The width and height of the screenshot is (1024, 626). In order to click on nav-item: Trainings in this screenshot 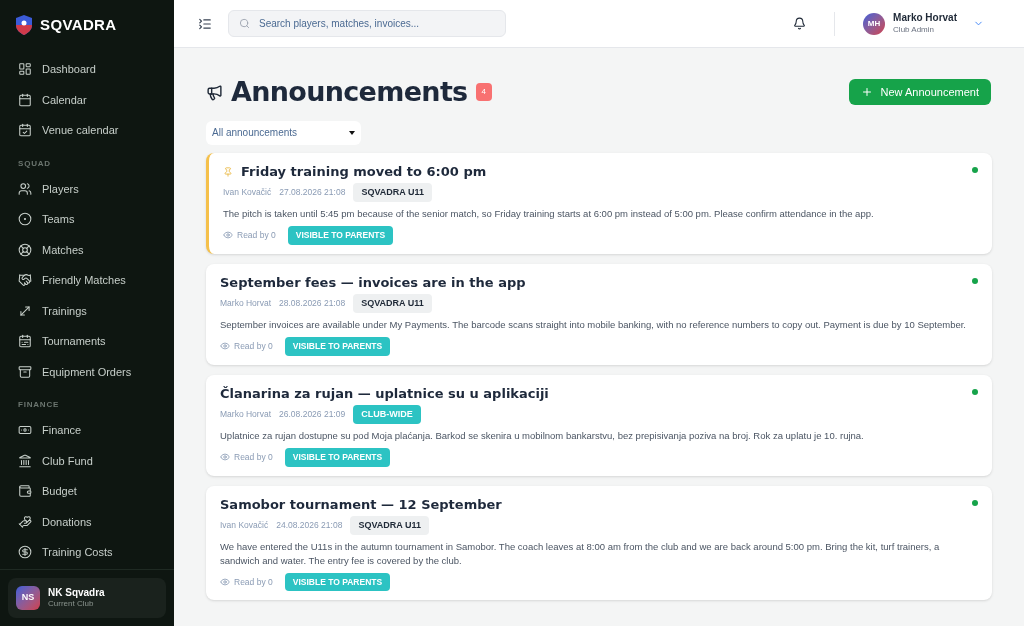, I will do `click(87, 310)`.